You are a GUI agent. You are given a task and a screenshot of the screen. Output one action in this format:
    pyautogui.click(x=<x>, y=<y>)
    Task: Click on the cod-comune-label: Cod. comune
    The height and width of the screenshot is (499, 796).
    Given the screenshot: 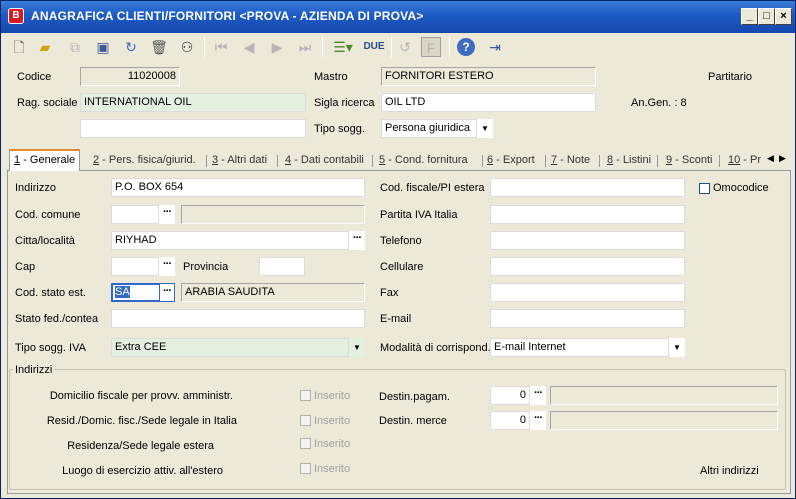 What is the action you would take?
    pyautogui.click(x=48, y=215)
    